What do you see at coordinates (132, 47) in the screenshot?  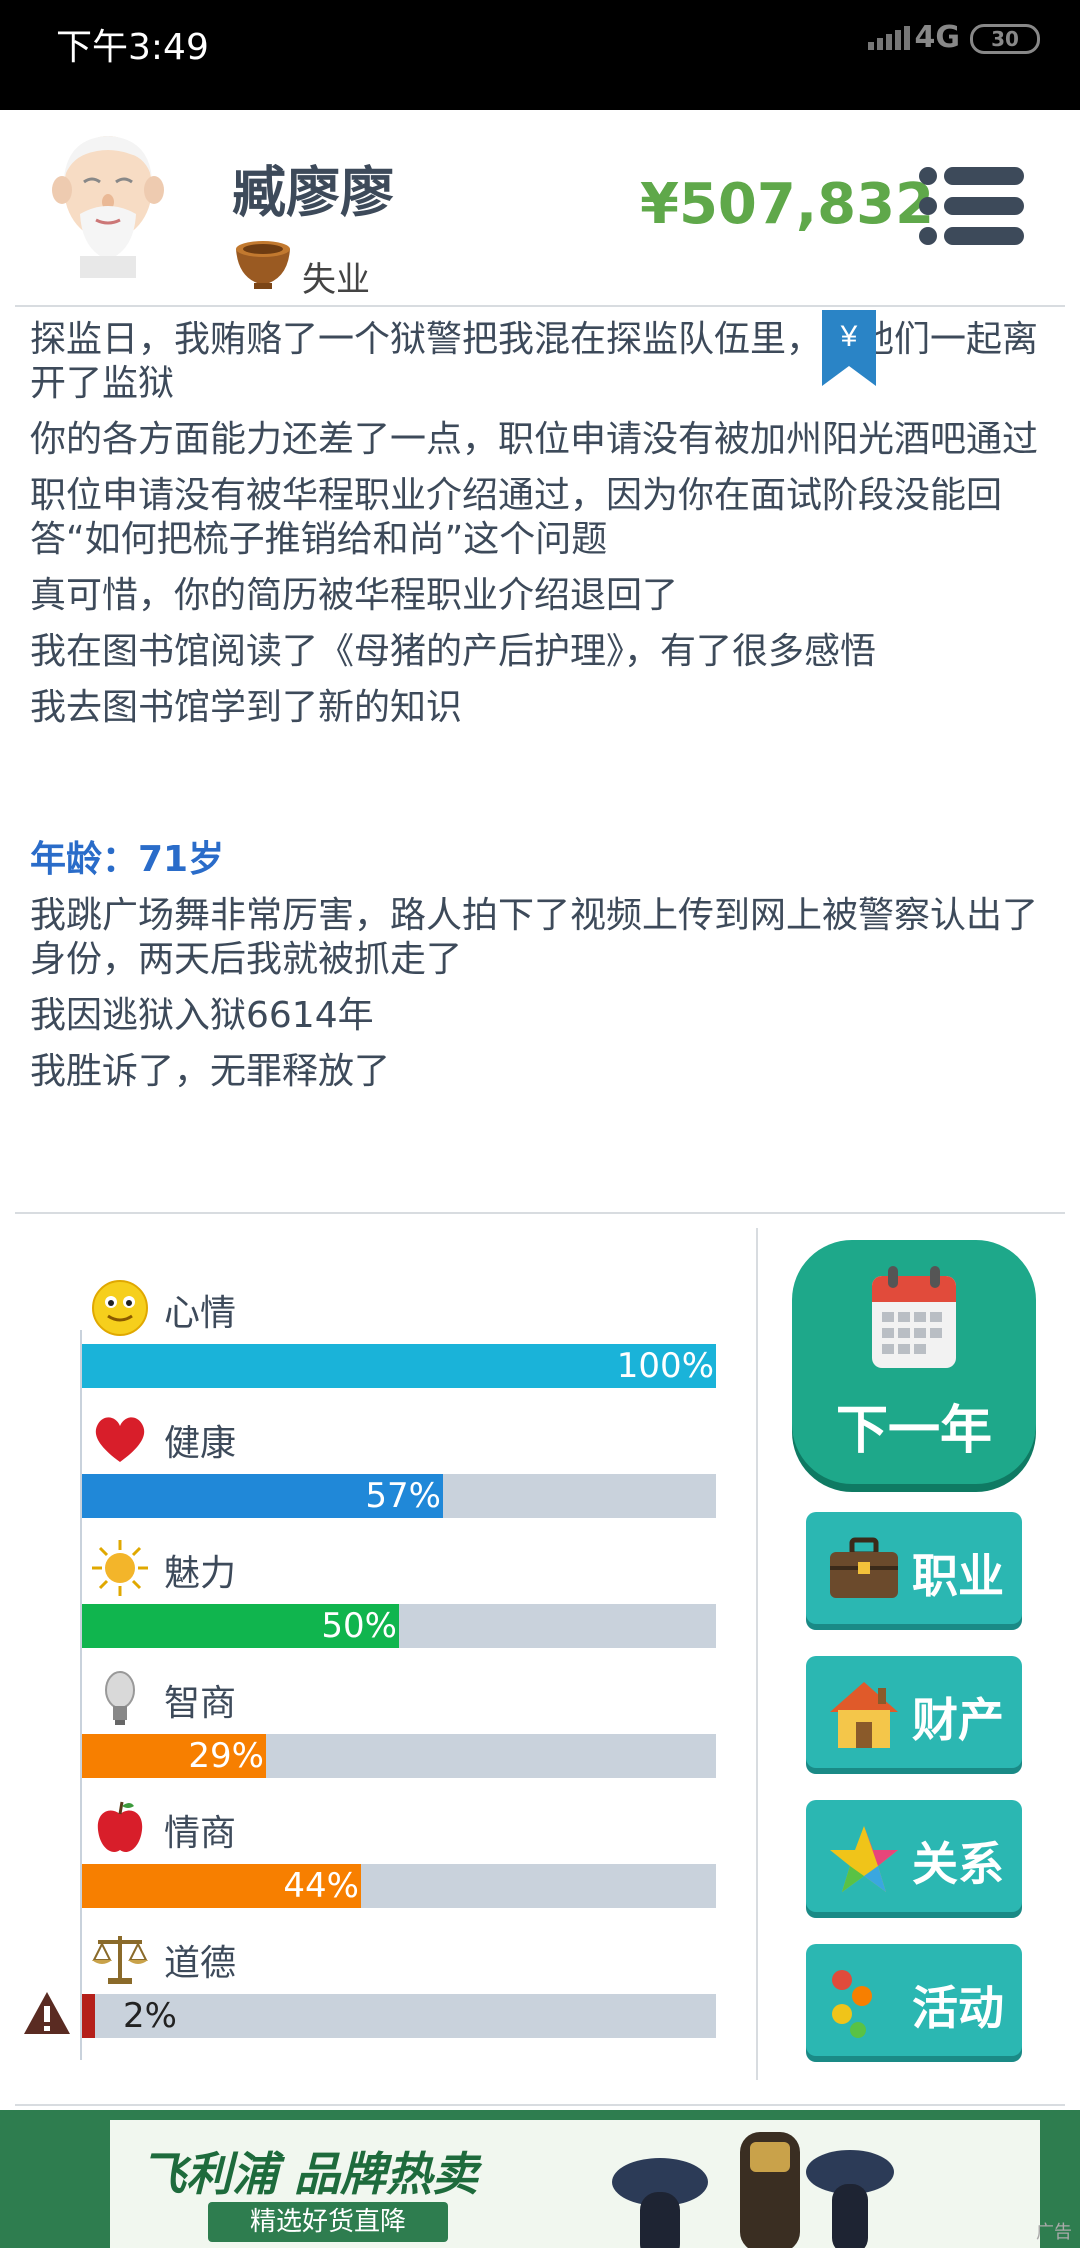 I see `status-time: 下午3:49` at bounding box center [132, 47].